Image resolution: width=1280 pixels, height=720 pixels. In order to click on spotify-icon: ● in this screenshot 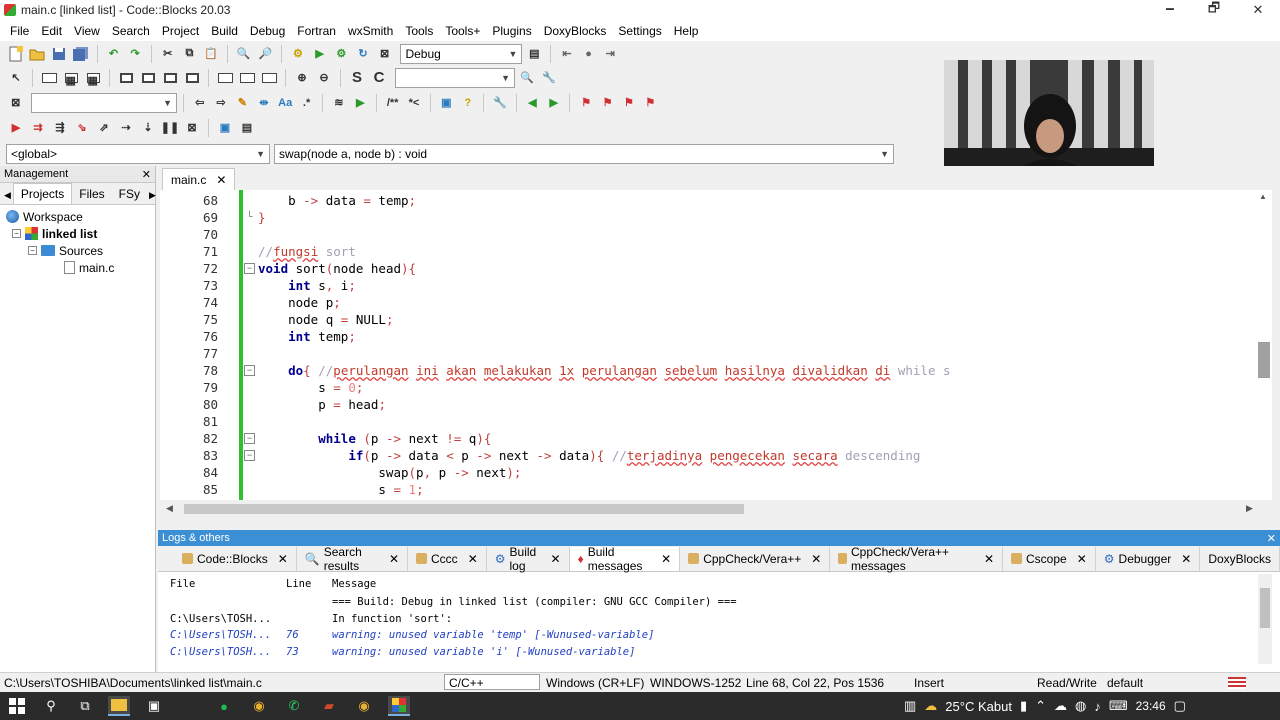, I will do `click(224, 706)`.